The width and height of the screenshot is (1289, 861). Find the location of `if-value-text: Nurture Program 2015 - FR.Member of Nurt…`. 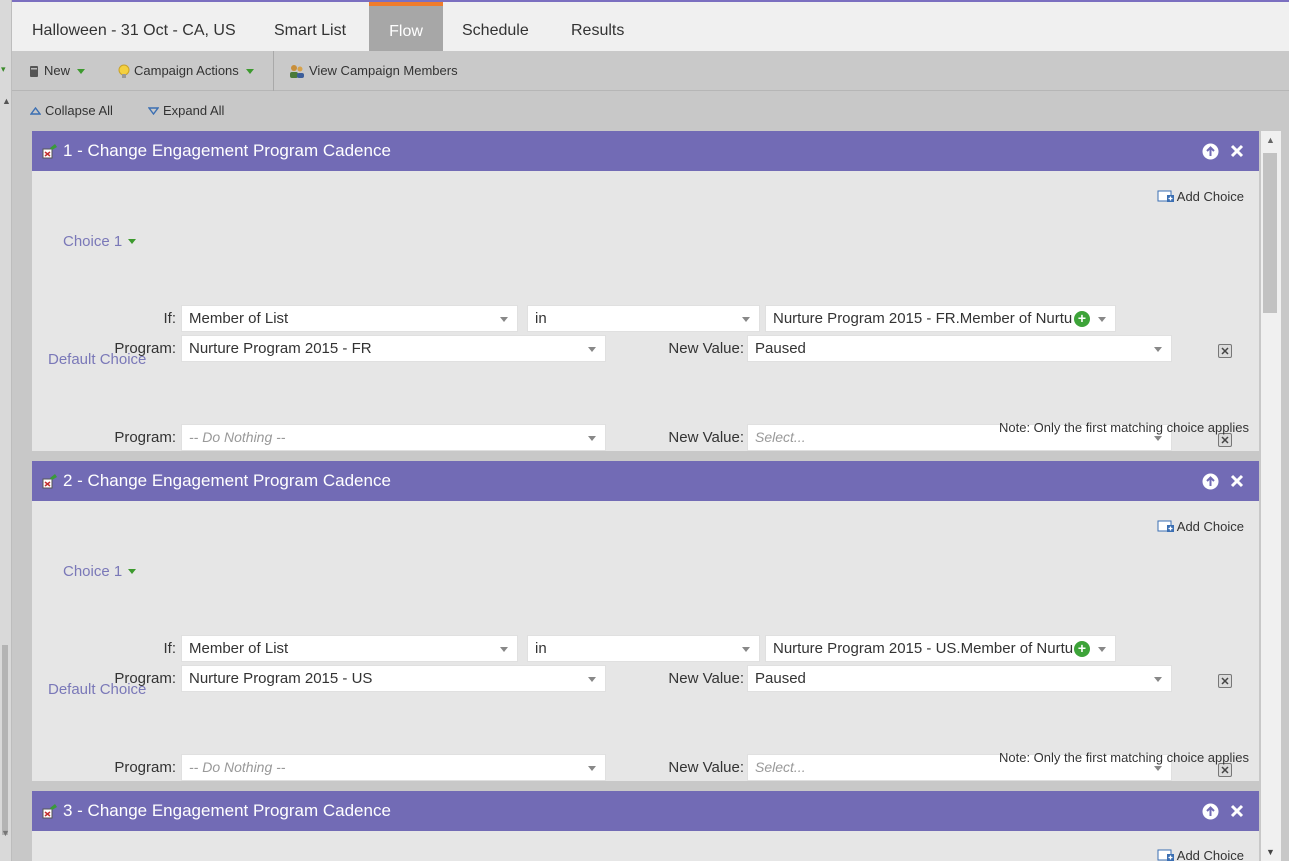

if-value-text: Nurture Program 2015 - FR.Member of Nurt… is located at coordinates (923, 318).